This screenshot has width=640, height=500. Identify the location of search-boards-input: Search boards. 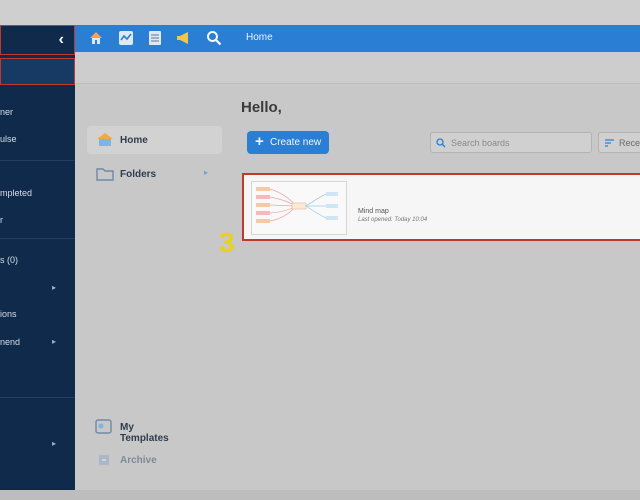
(511, 142).